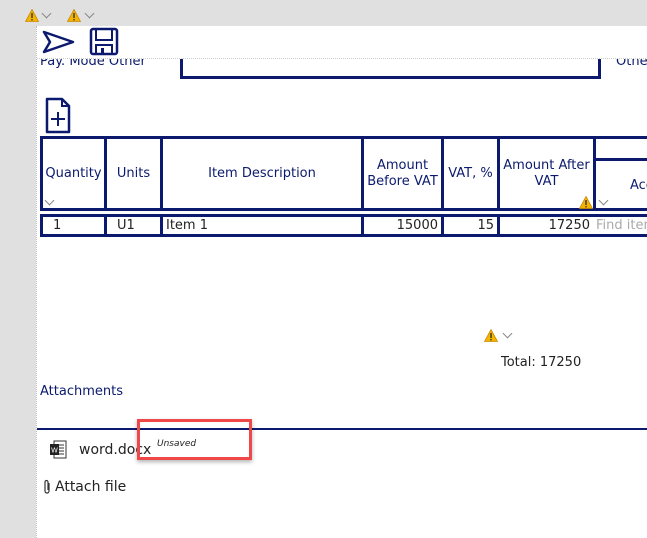  I want to click on placeholder-text: Find item, so click(621, 225).